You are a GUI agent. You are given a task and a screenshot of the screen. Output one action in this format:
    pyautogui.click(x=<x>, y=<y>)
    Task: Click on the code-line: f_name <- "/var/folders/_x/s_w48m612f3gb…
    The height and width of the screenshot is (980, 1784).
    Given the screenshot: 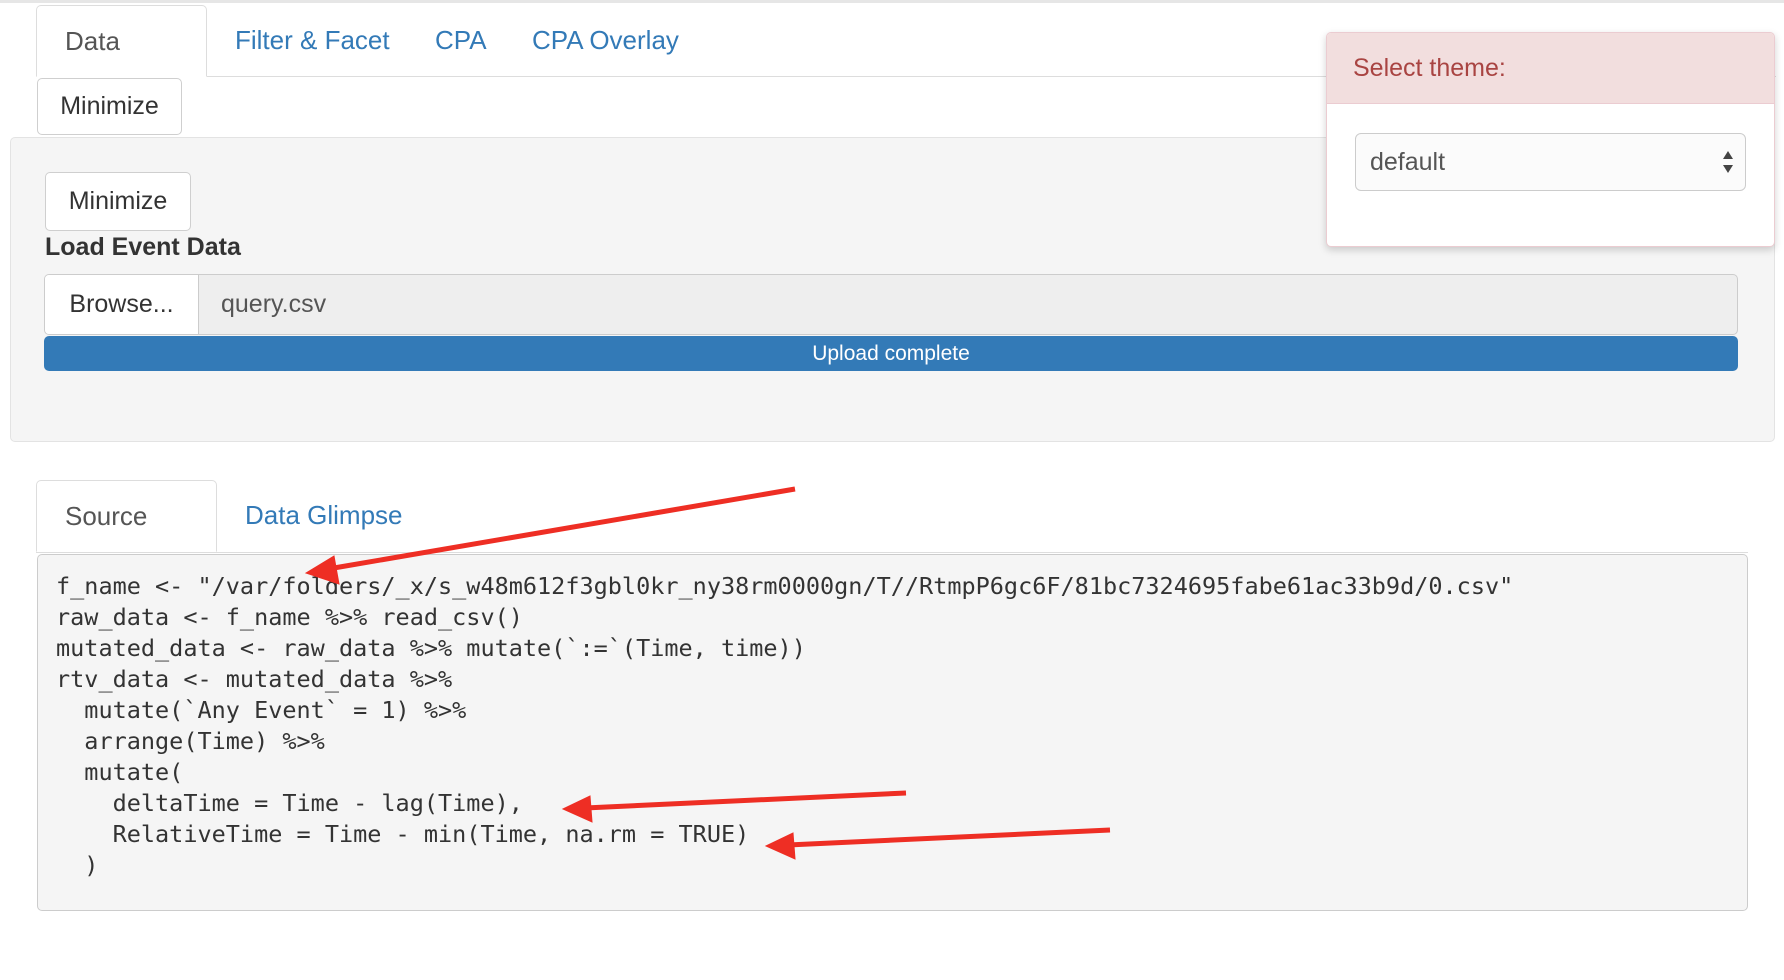 What is the action you would take?
    pyautogui.click(x=785, y=586)
    